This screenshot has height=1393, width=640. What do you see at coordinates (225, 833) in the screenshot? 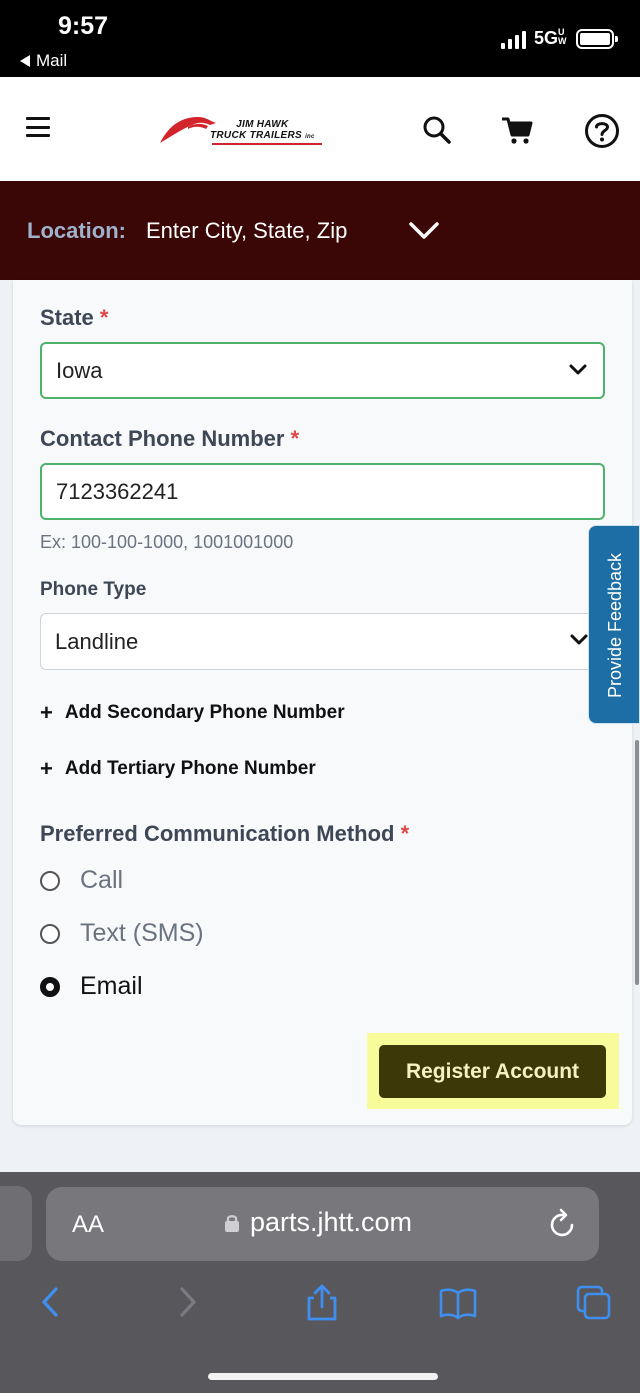
I see `communication-method-label: Preferred Communication Method *` at bounding box center [225, 833].